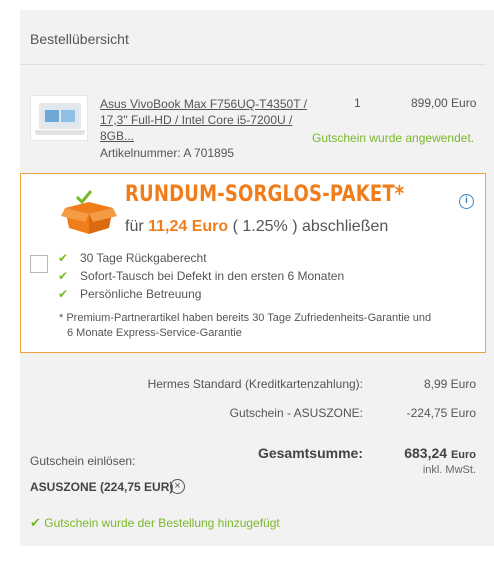 This screenshot has width=494, height=564. What do you see at coordinates (60, 132) in the screenshot?
I see `laptop-base` at bounding box center [60, 132].